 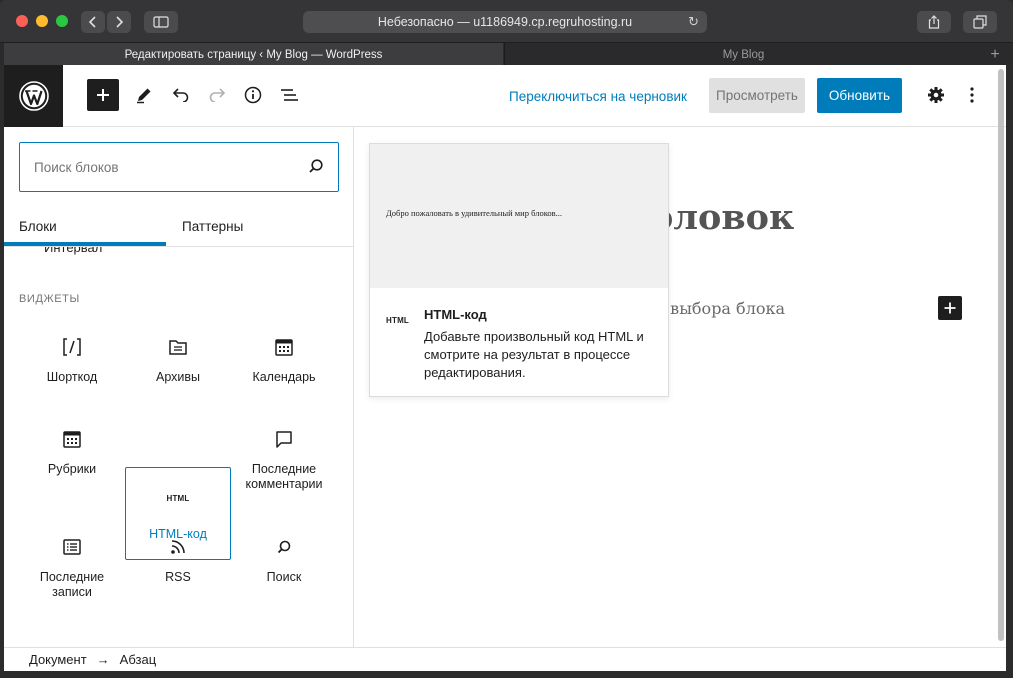 I want to click on more-vertical-icon, so click(x=972, y=95).